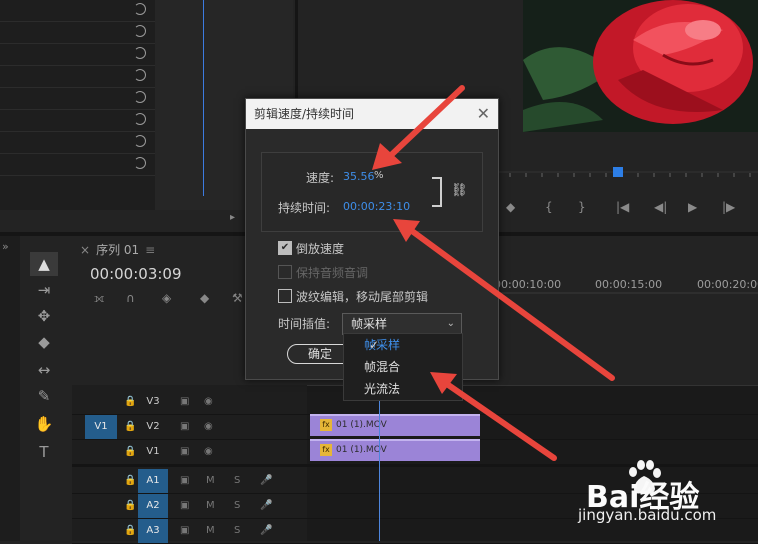 Image resolution: width=758 pixels, height=544 pixels. Describe the element at coordinates (304, 324) in the screenshot. I see `time-interpolation-label: 时间插值:` at that location.